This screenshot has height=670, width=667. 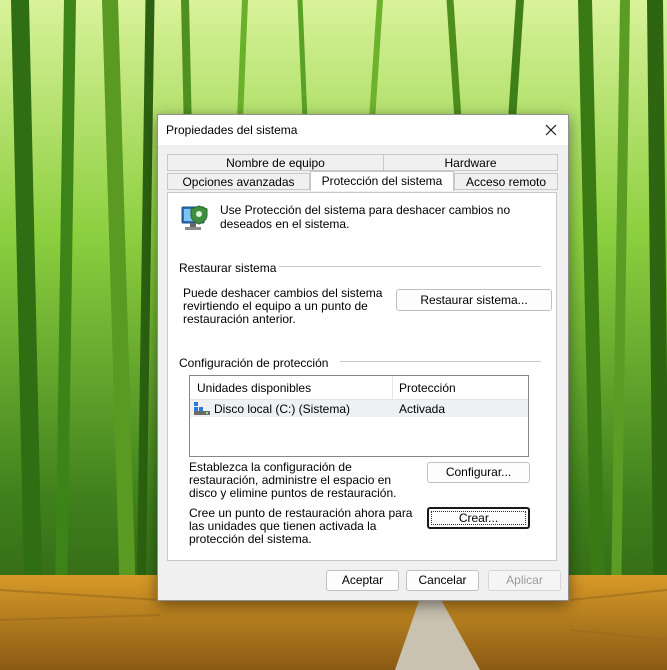 I want to click on drive-icon, so click(x=202, y=408).